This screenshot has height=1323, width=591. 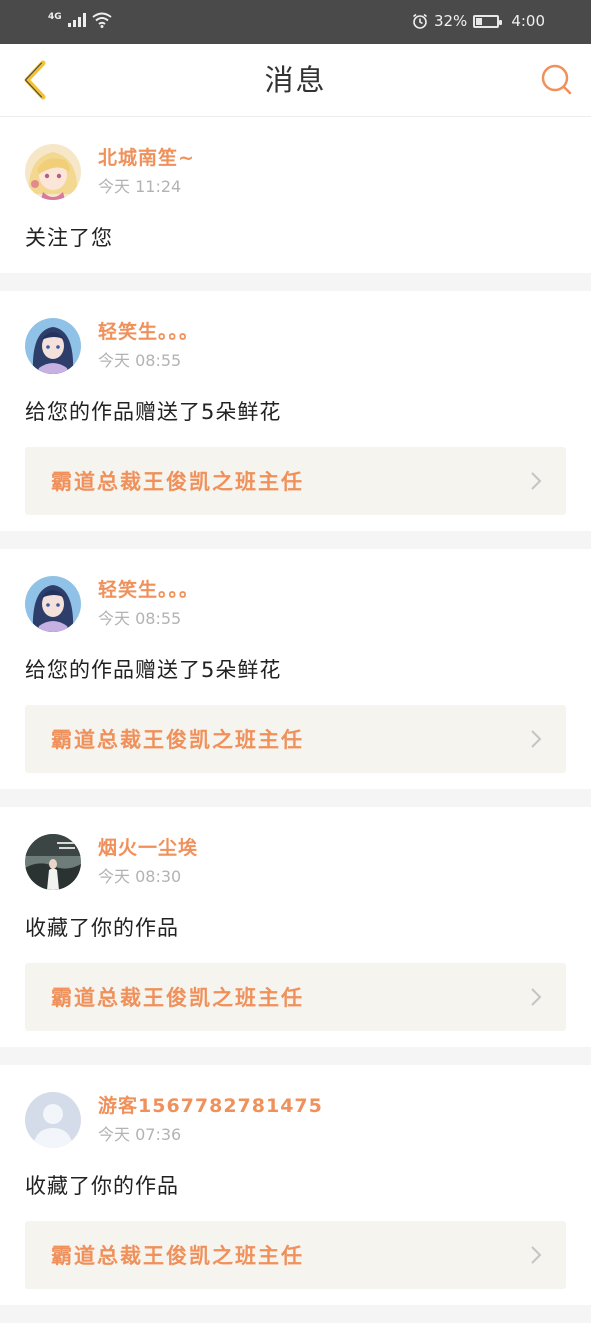 I want to click on battery-level, so click(x=479, y=21).